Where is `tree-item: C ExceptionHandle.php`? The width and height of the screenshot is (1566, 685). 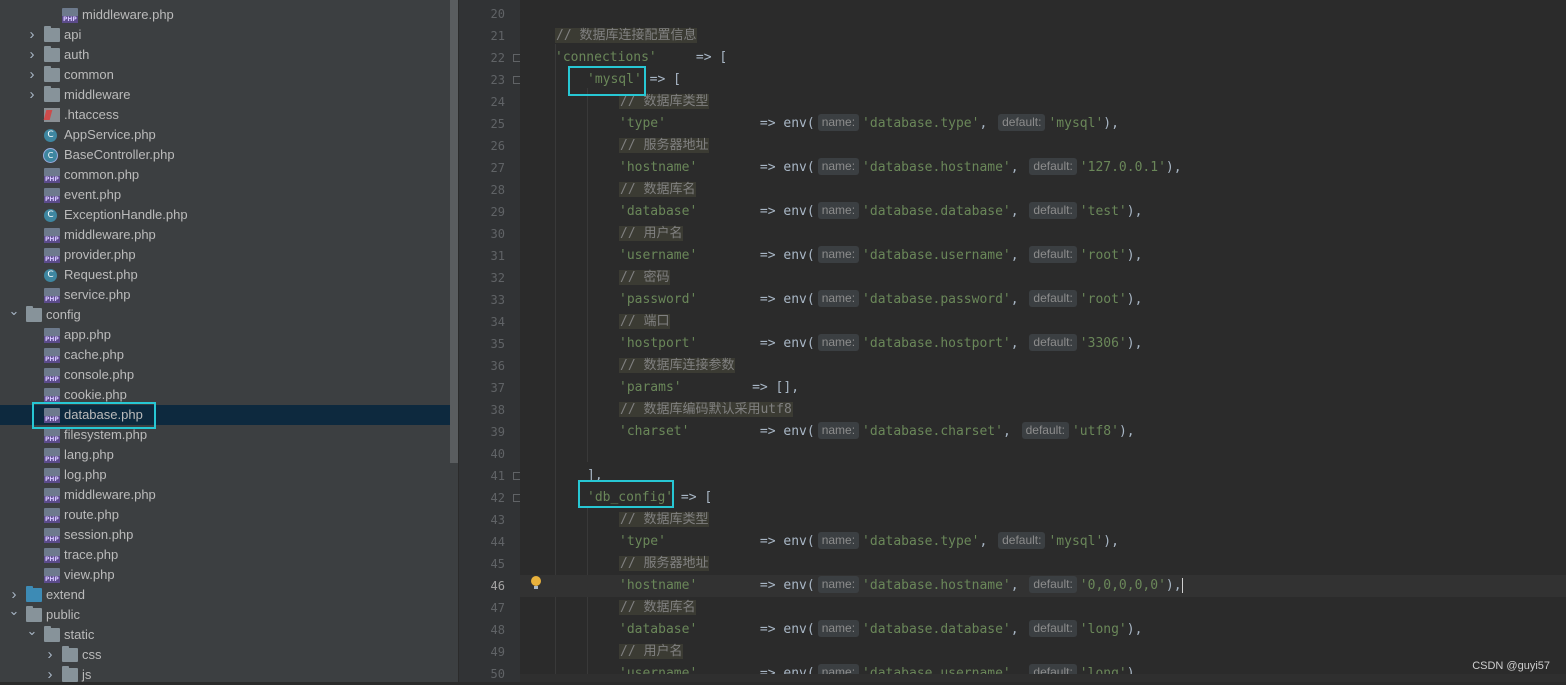
tree-item: C ExceptionHandle.php is located at coordinates (225, 215).